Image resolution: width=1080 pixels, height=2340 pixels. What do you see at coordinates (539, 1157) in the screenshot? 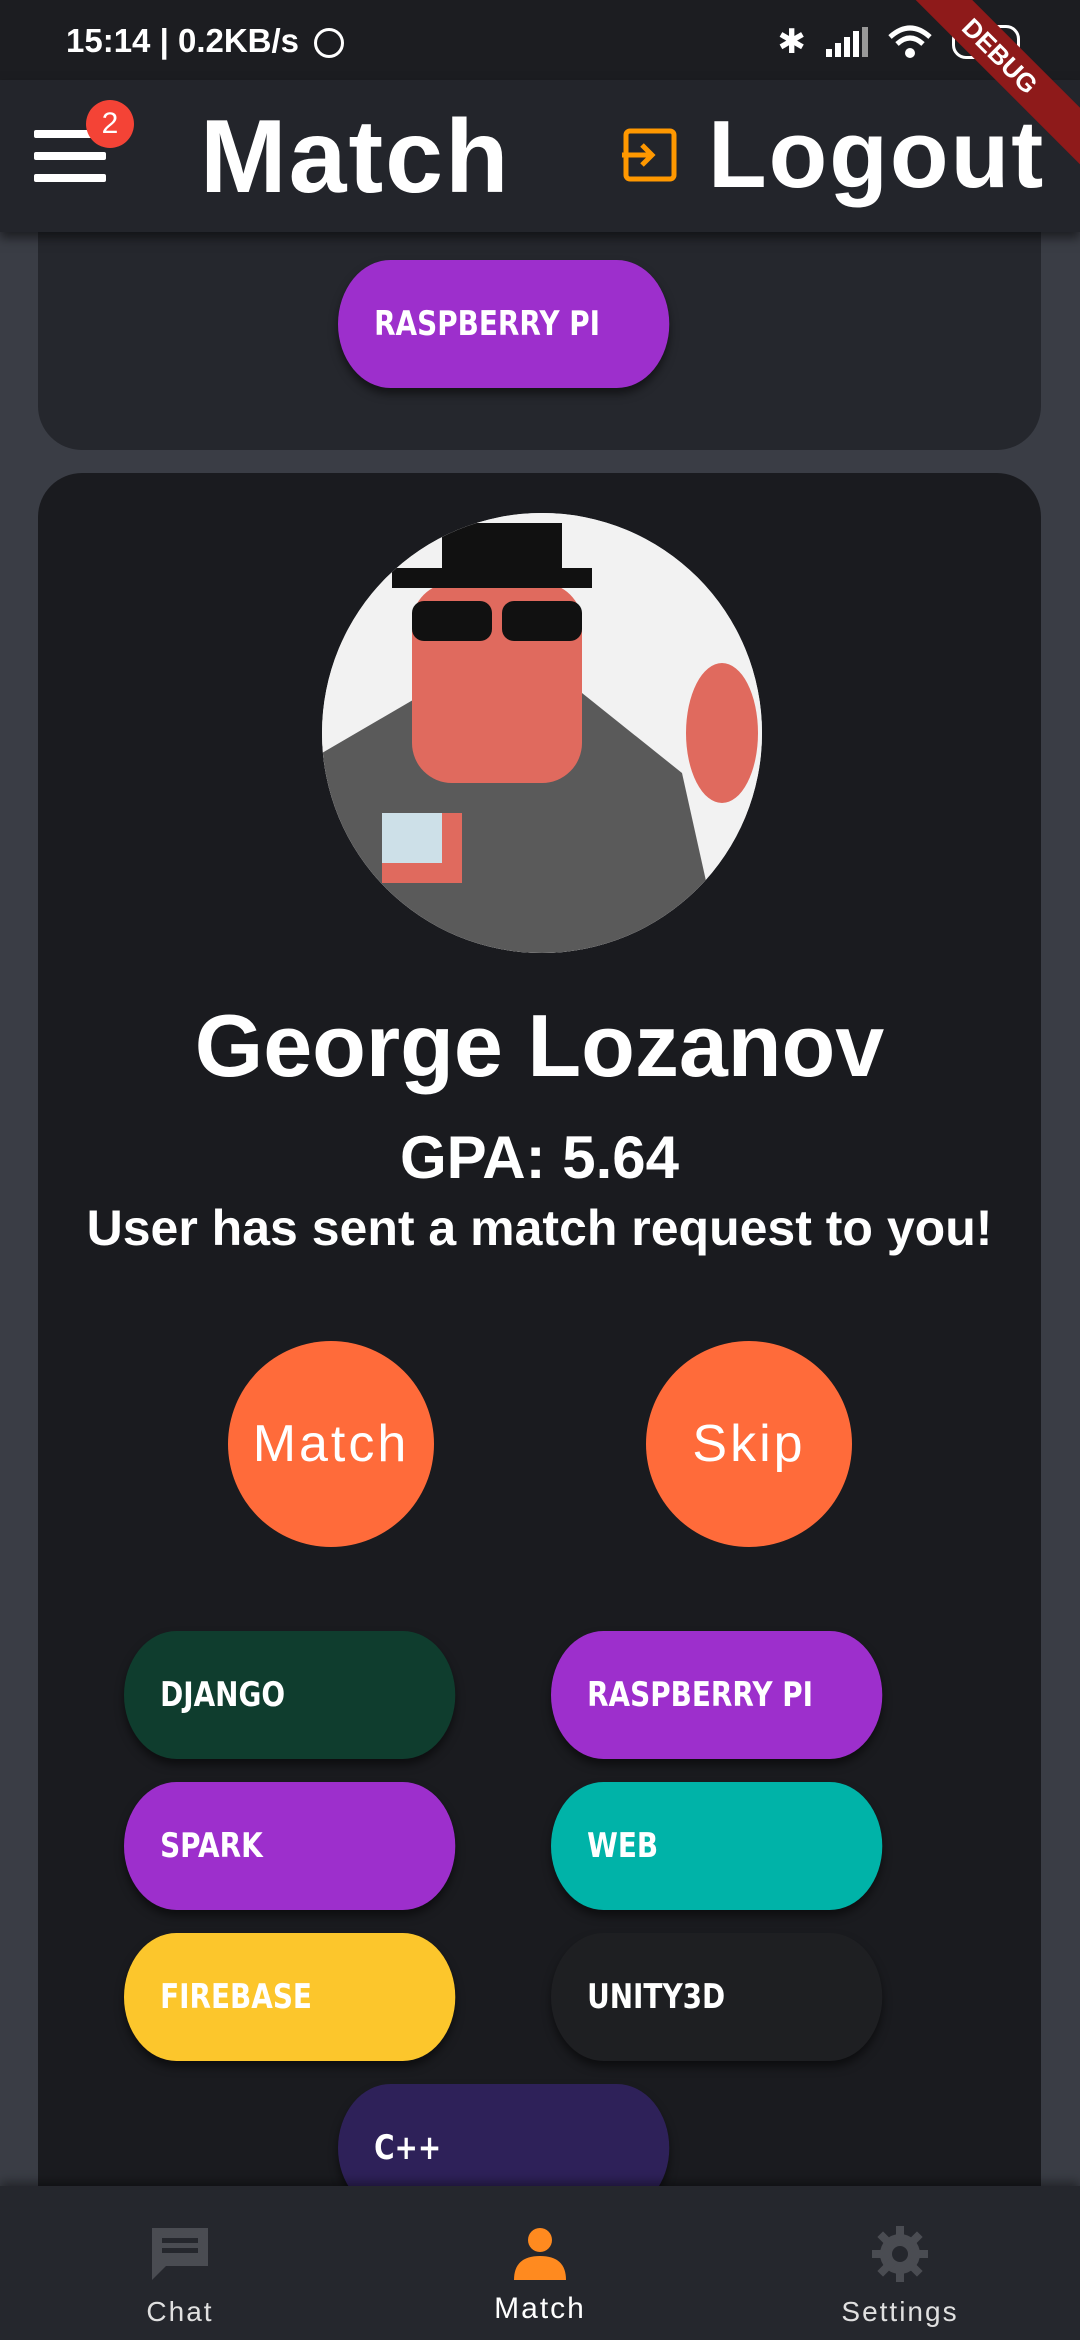
I see `profile-gpa: GPA: 5.64` at bounding box center [539, 1157].